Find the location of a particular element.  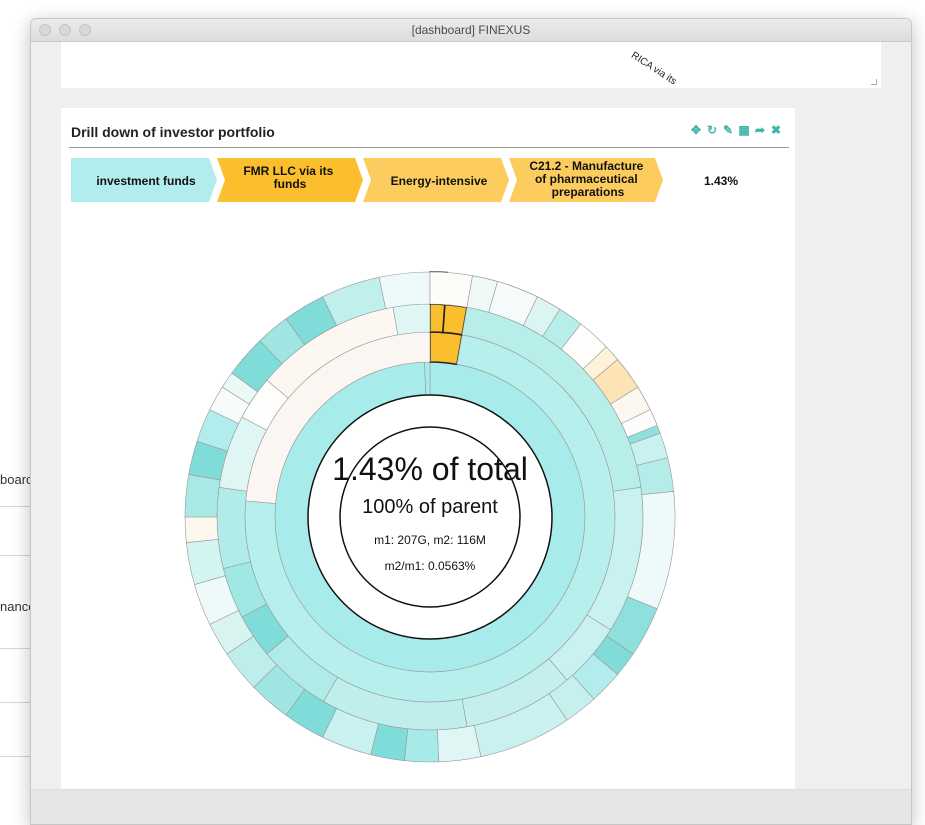

breadcrumb-item: investment funds is located at coordinates (144, 180).